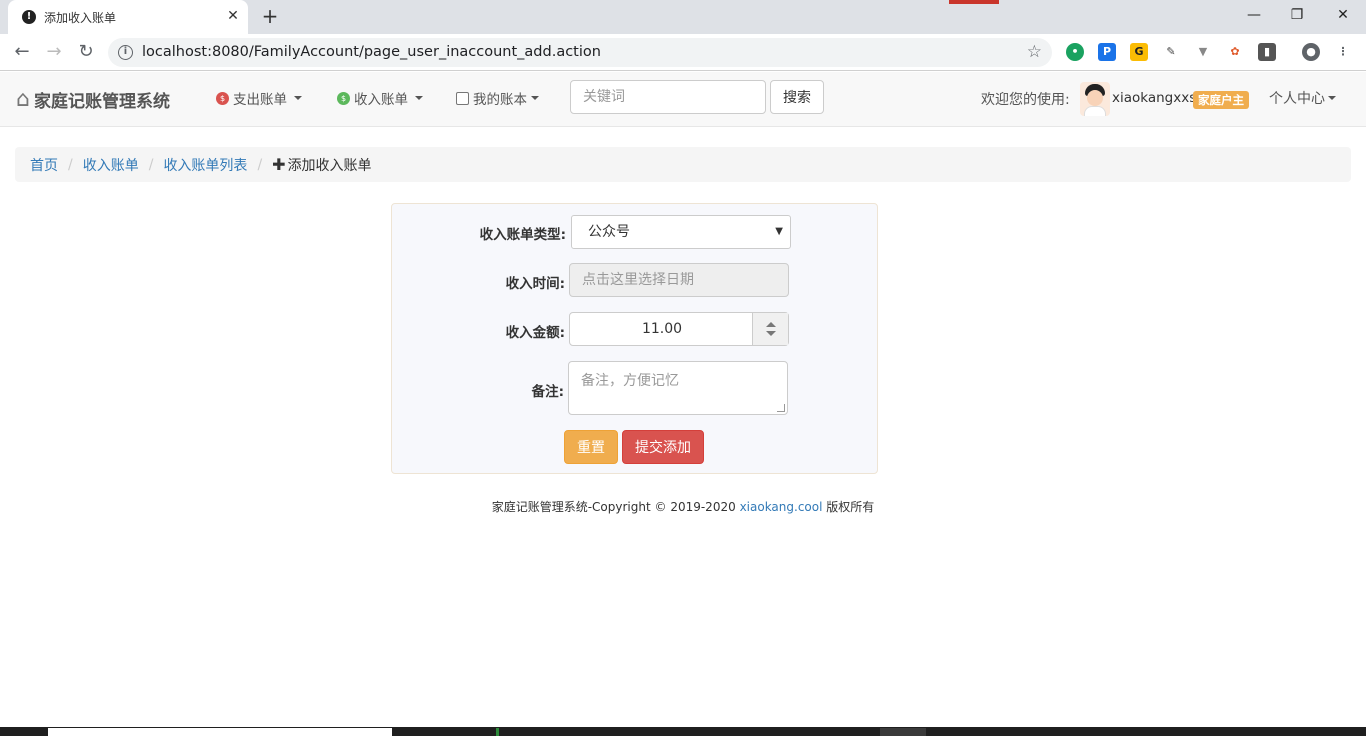  What do you see at coordinates (663, 447) in the screenshot?
I see `submit-button: 提交添加` at bounding box center [663, 447].